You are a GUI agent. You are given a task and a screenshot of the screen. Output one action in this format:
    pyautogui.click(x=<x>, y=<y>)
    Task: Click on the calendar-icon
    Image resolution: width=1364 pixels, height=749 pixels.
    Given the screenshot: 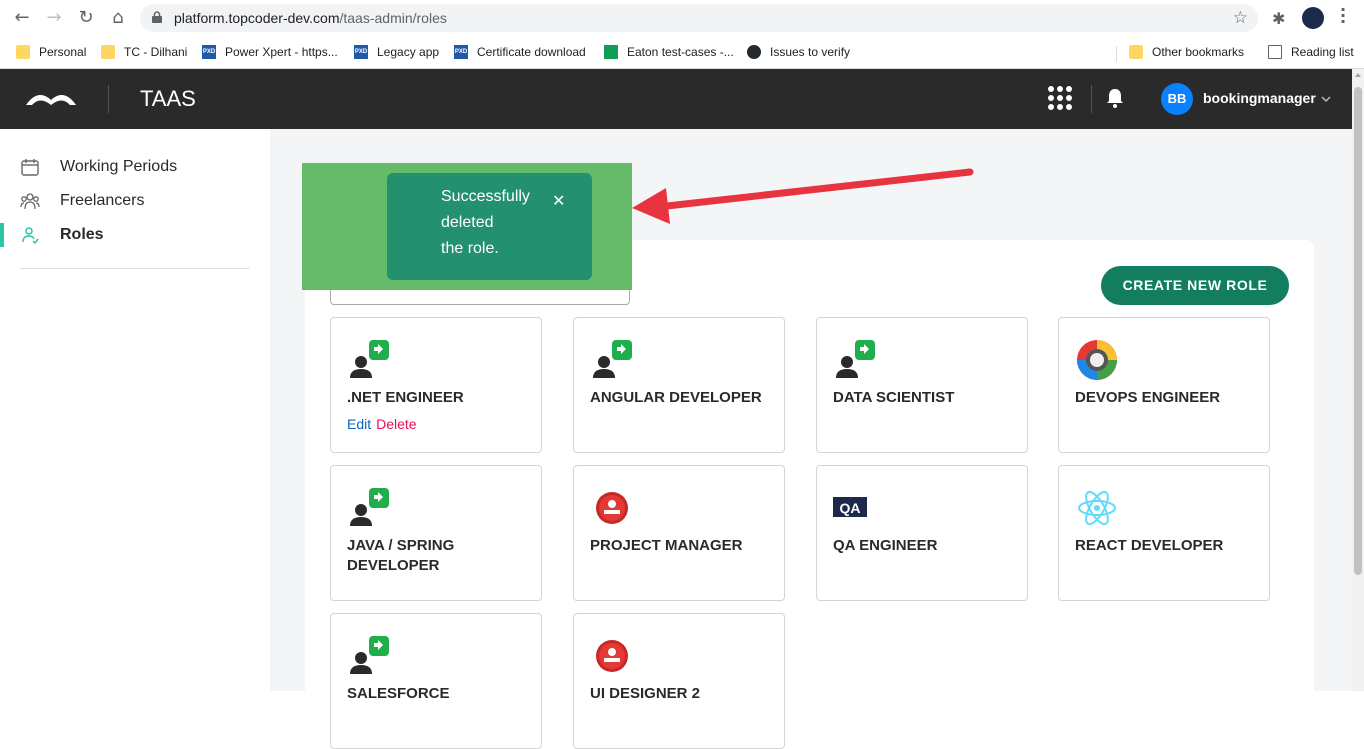 What is the action you would take?
    pyautogui.click(x=30, y=167)
    